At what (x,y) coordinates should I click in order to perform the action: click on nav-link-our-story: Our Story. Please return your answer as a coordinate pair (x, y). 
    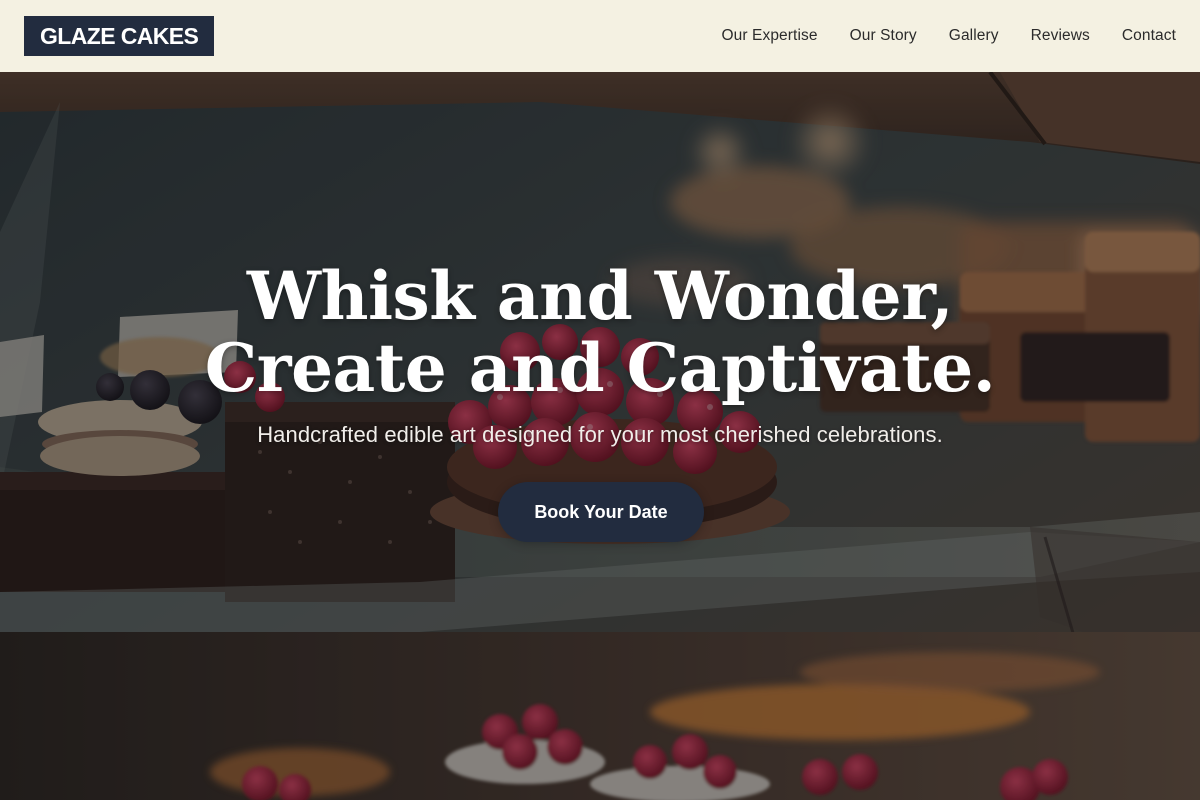
    Looking at the image, I should click on (883, 36).